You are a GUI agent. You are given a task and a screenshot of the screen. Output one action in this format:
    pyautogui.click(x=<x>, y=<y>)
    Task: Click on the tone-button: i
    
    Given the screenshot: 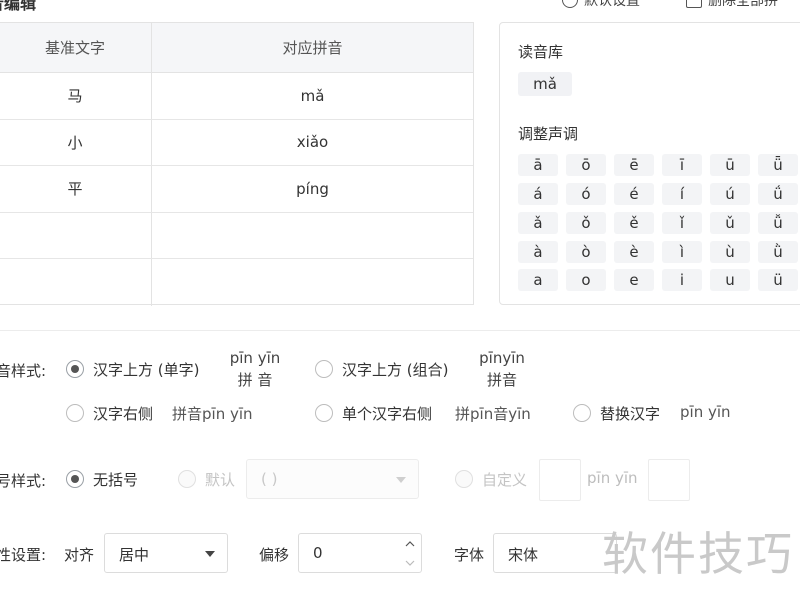 What is the action you would take?
    pyautogui.click(x=682, y=280)
    